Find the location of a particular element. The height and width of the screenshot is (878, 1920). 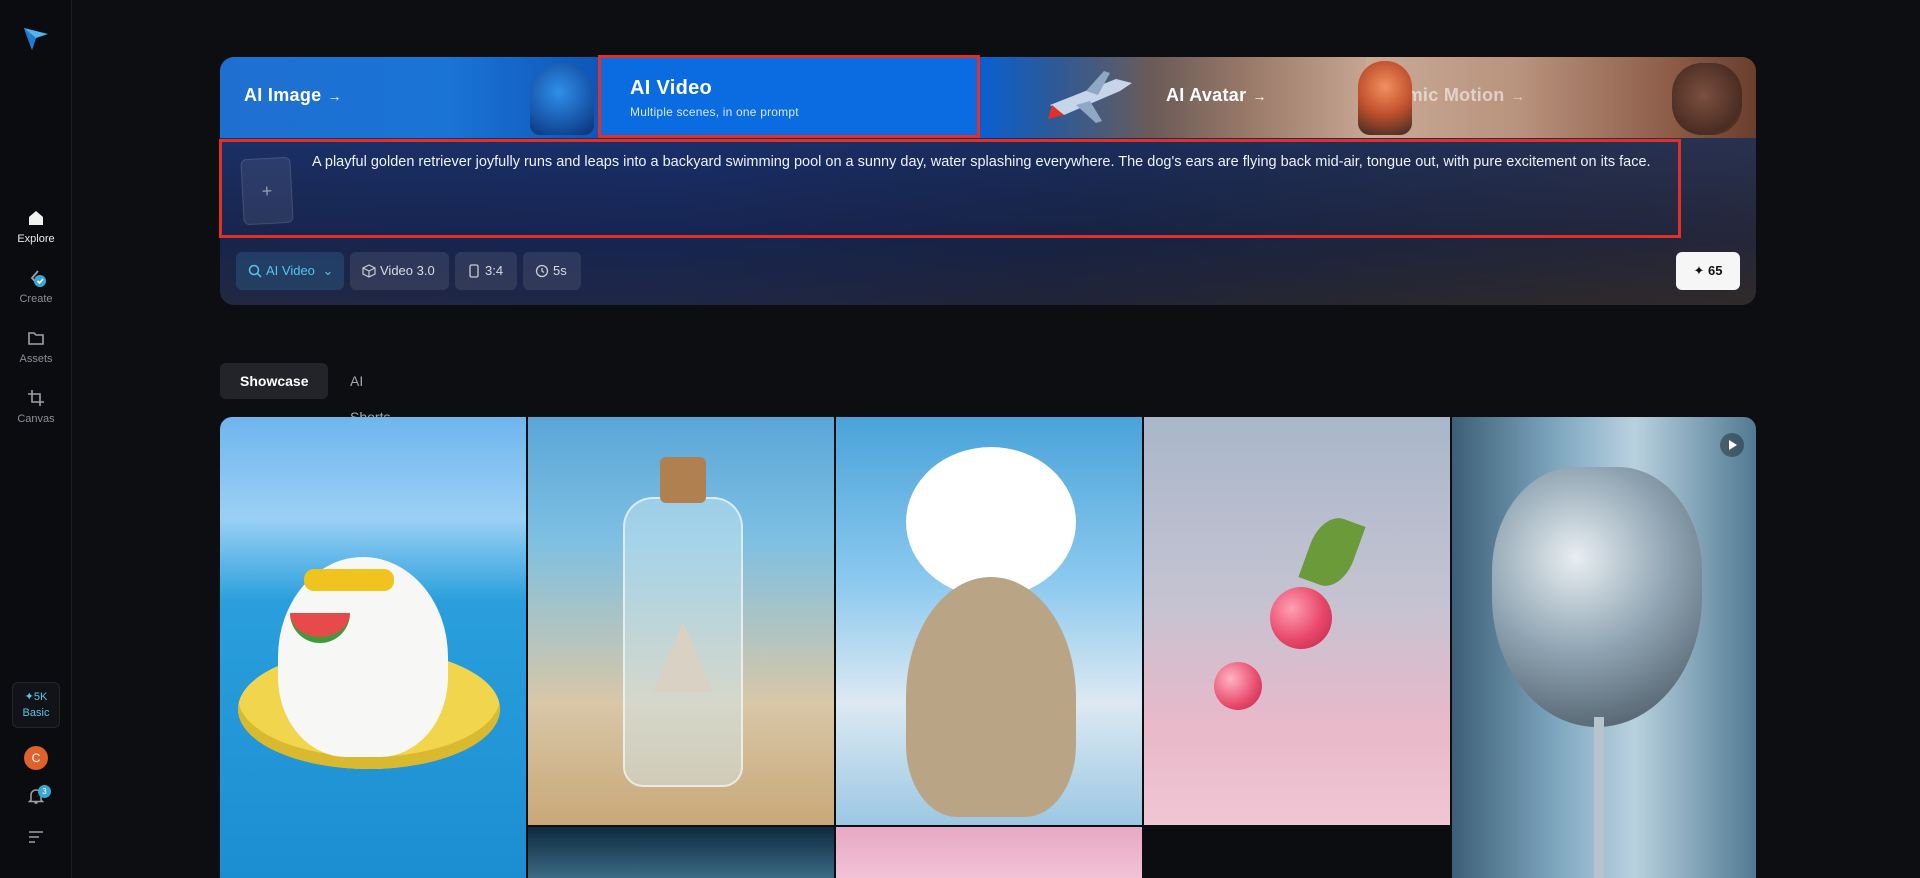

generate-cost: 65 is located at coordinates (1715, 270).